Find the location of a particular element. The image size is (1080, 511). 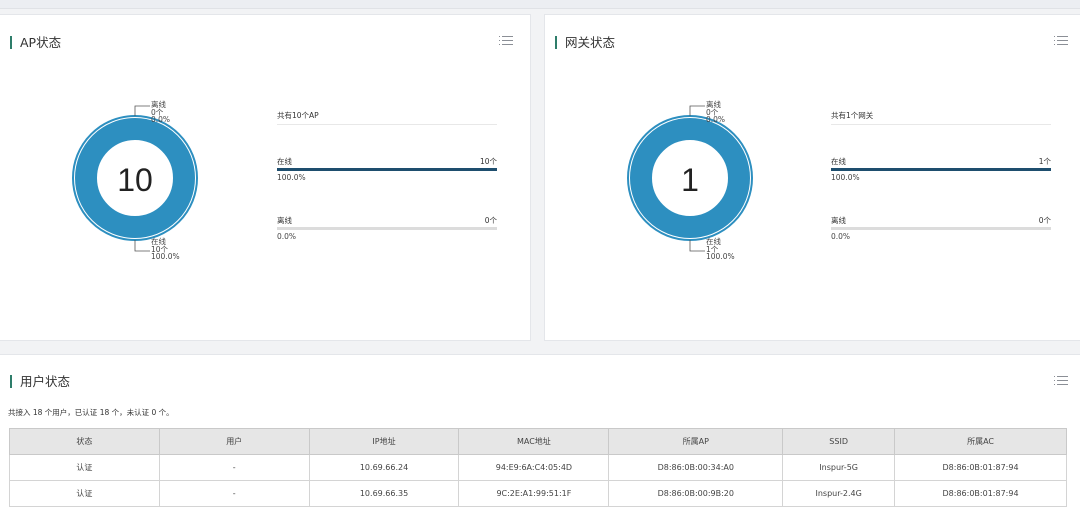

gw-donut-center-value: 1 is located at coordinates (690, 180).